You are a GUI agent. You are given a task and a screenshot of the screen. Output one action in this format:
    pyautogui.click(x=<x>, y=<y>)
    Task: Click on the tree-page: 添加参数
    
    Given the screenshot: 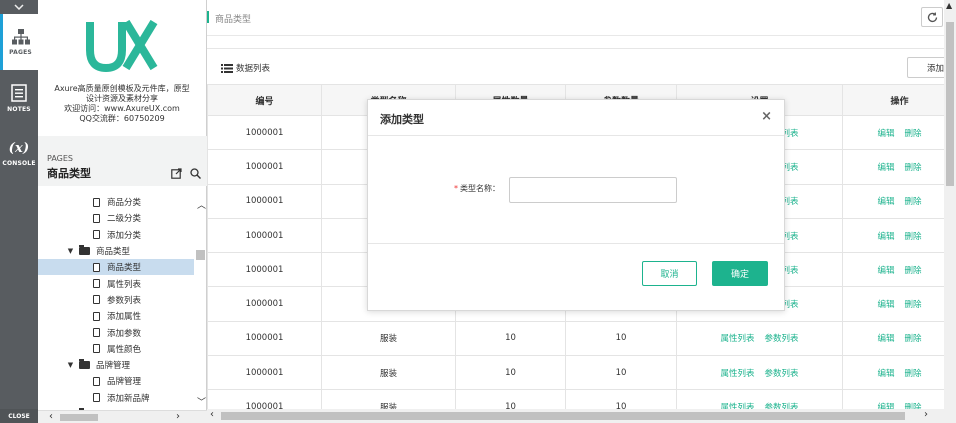 What is the action you would take?
    pyautogui.click(x=116, y=332)
    